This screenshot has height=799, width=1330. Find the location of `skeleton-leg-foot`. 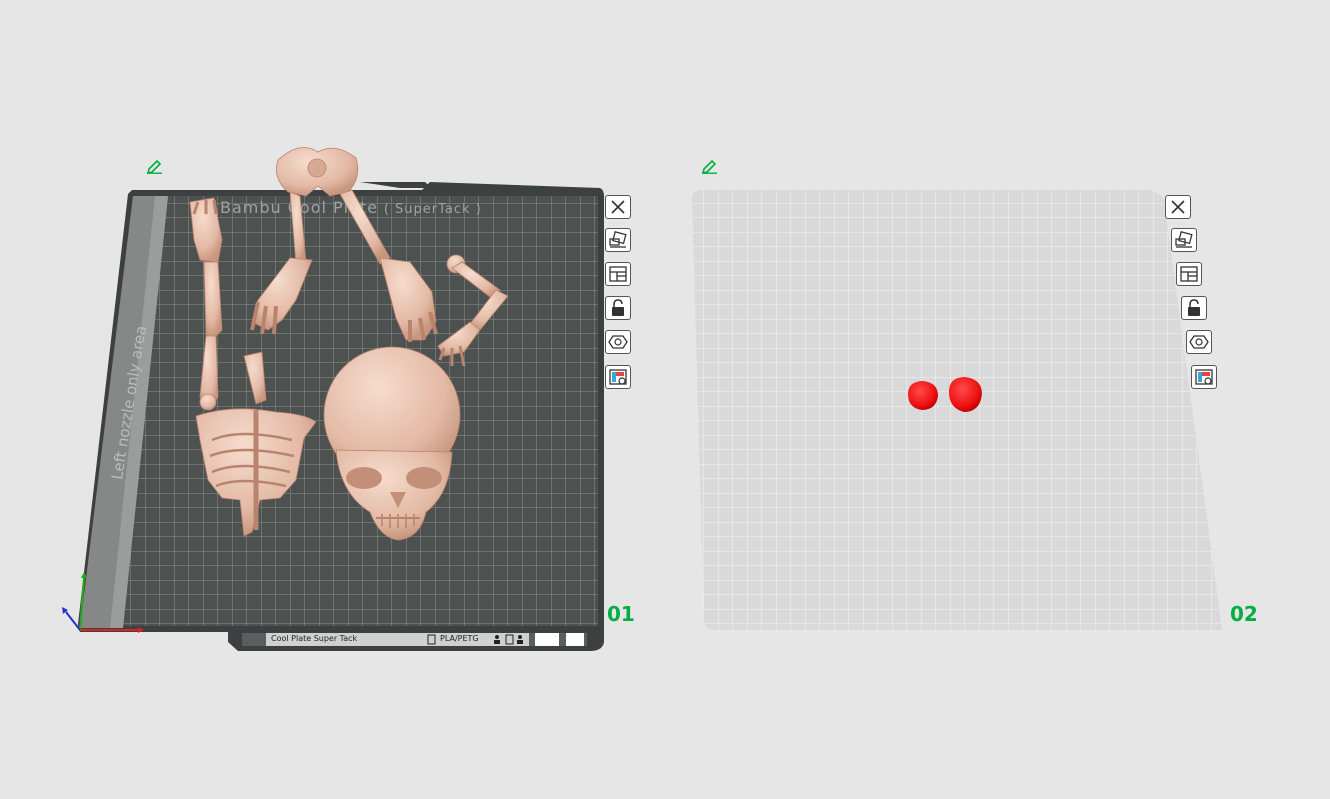

skeleton-leg-foot is located at coordinates (206, 304).